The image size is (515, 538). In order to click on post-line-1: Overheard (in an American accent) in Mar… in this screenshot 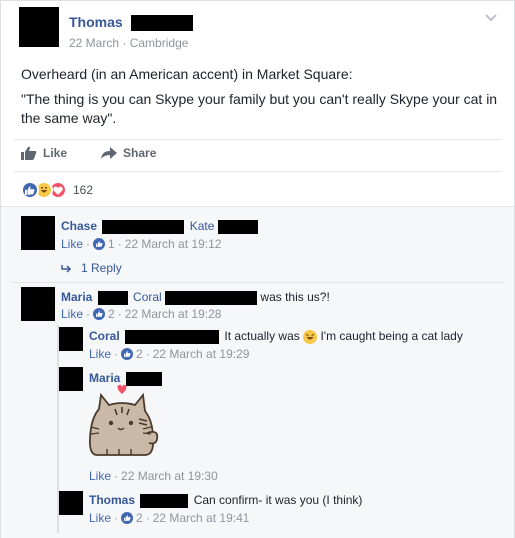, I will do `click(187, 74)`.